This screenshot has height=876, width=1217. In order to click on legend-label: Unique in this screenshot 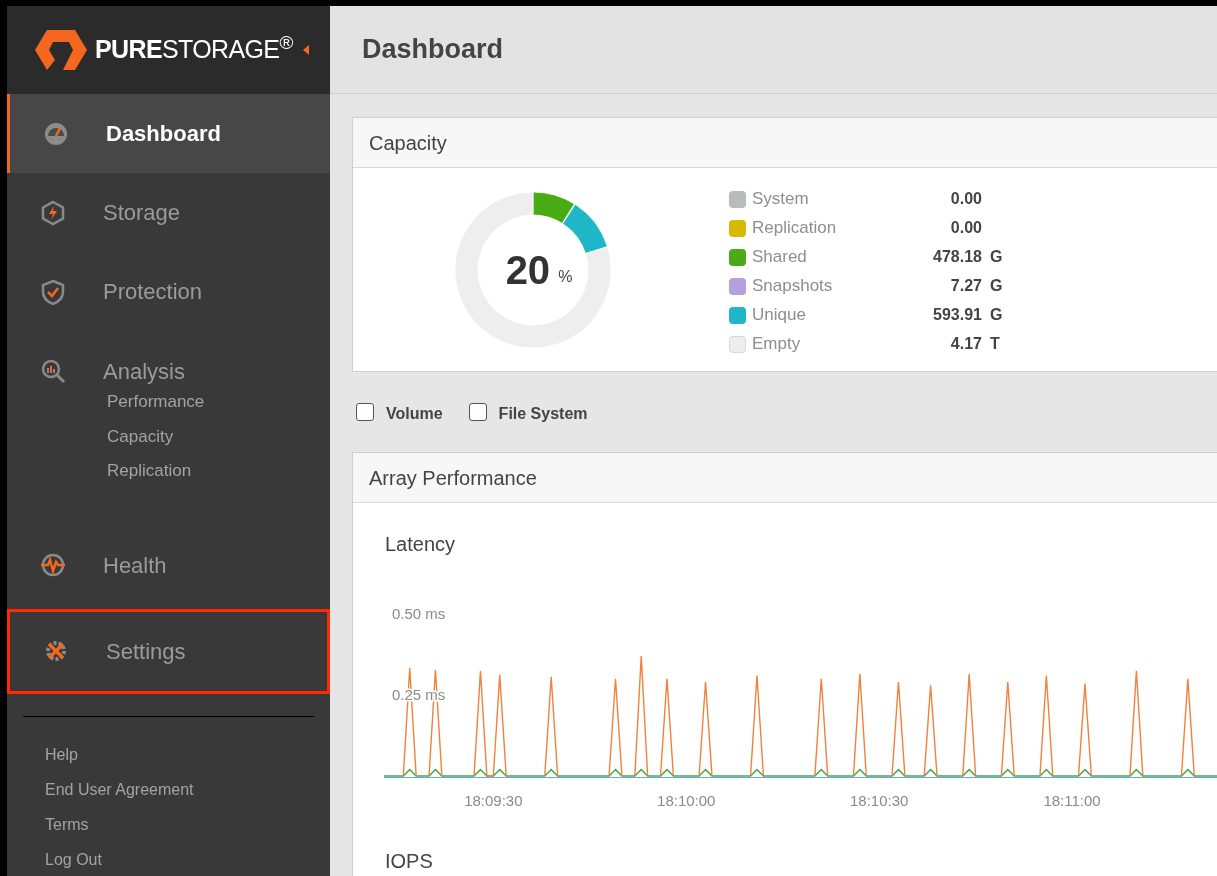, I will do `click(779, 315)`.